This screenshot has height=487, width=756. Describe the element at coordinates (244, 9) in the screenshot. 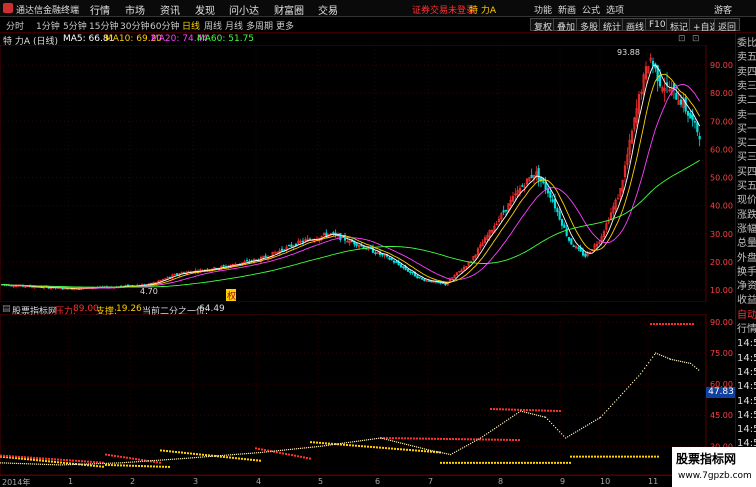

I see `menu-ask: 问小达` at that location.